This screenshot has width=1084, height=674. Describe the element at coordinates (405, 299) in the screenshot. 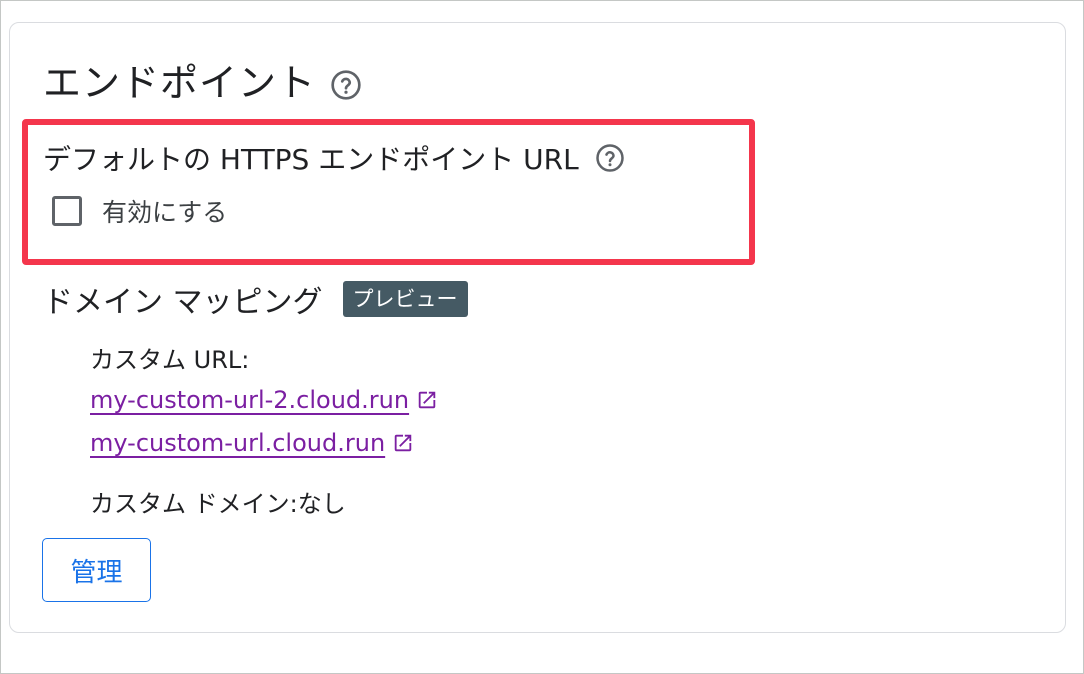

I see `preview-badge: プレビュー` at that location.